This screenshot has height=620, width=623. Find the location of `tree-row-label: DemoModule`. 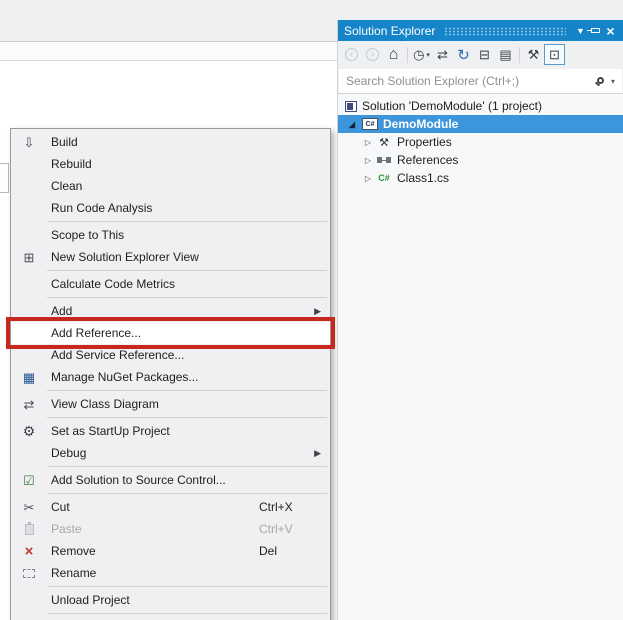

tree-row-label: DemoModule is located at coordinates (421, 124).